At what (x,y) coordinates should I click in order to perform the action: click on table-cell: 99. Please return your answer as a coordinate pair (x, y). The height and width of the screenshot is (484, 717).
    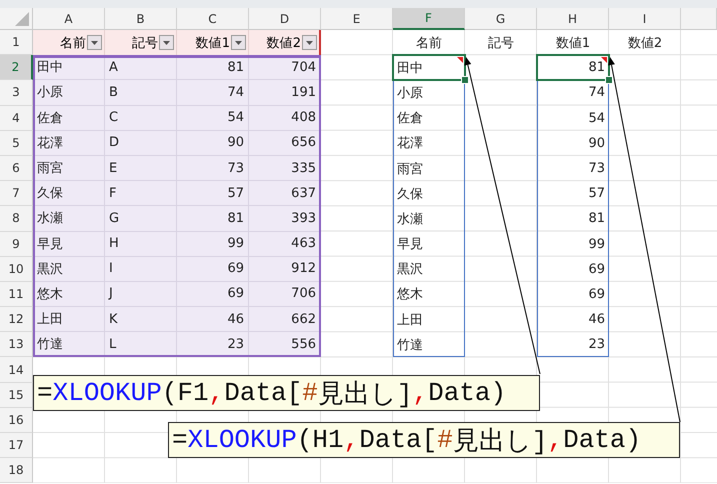
    Looking at the image, I should click on (213, 244).